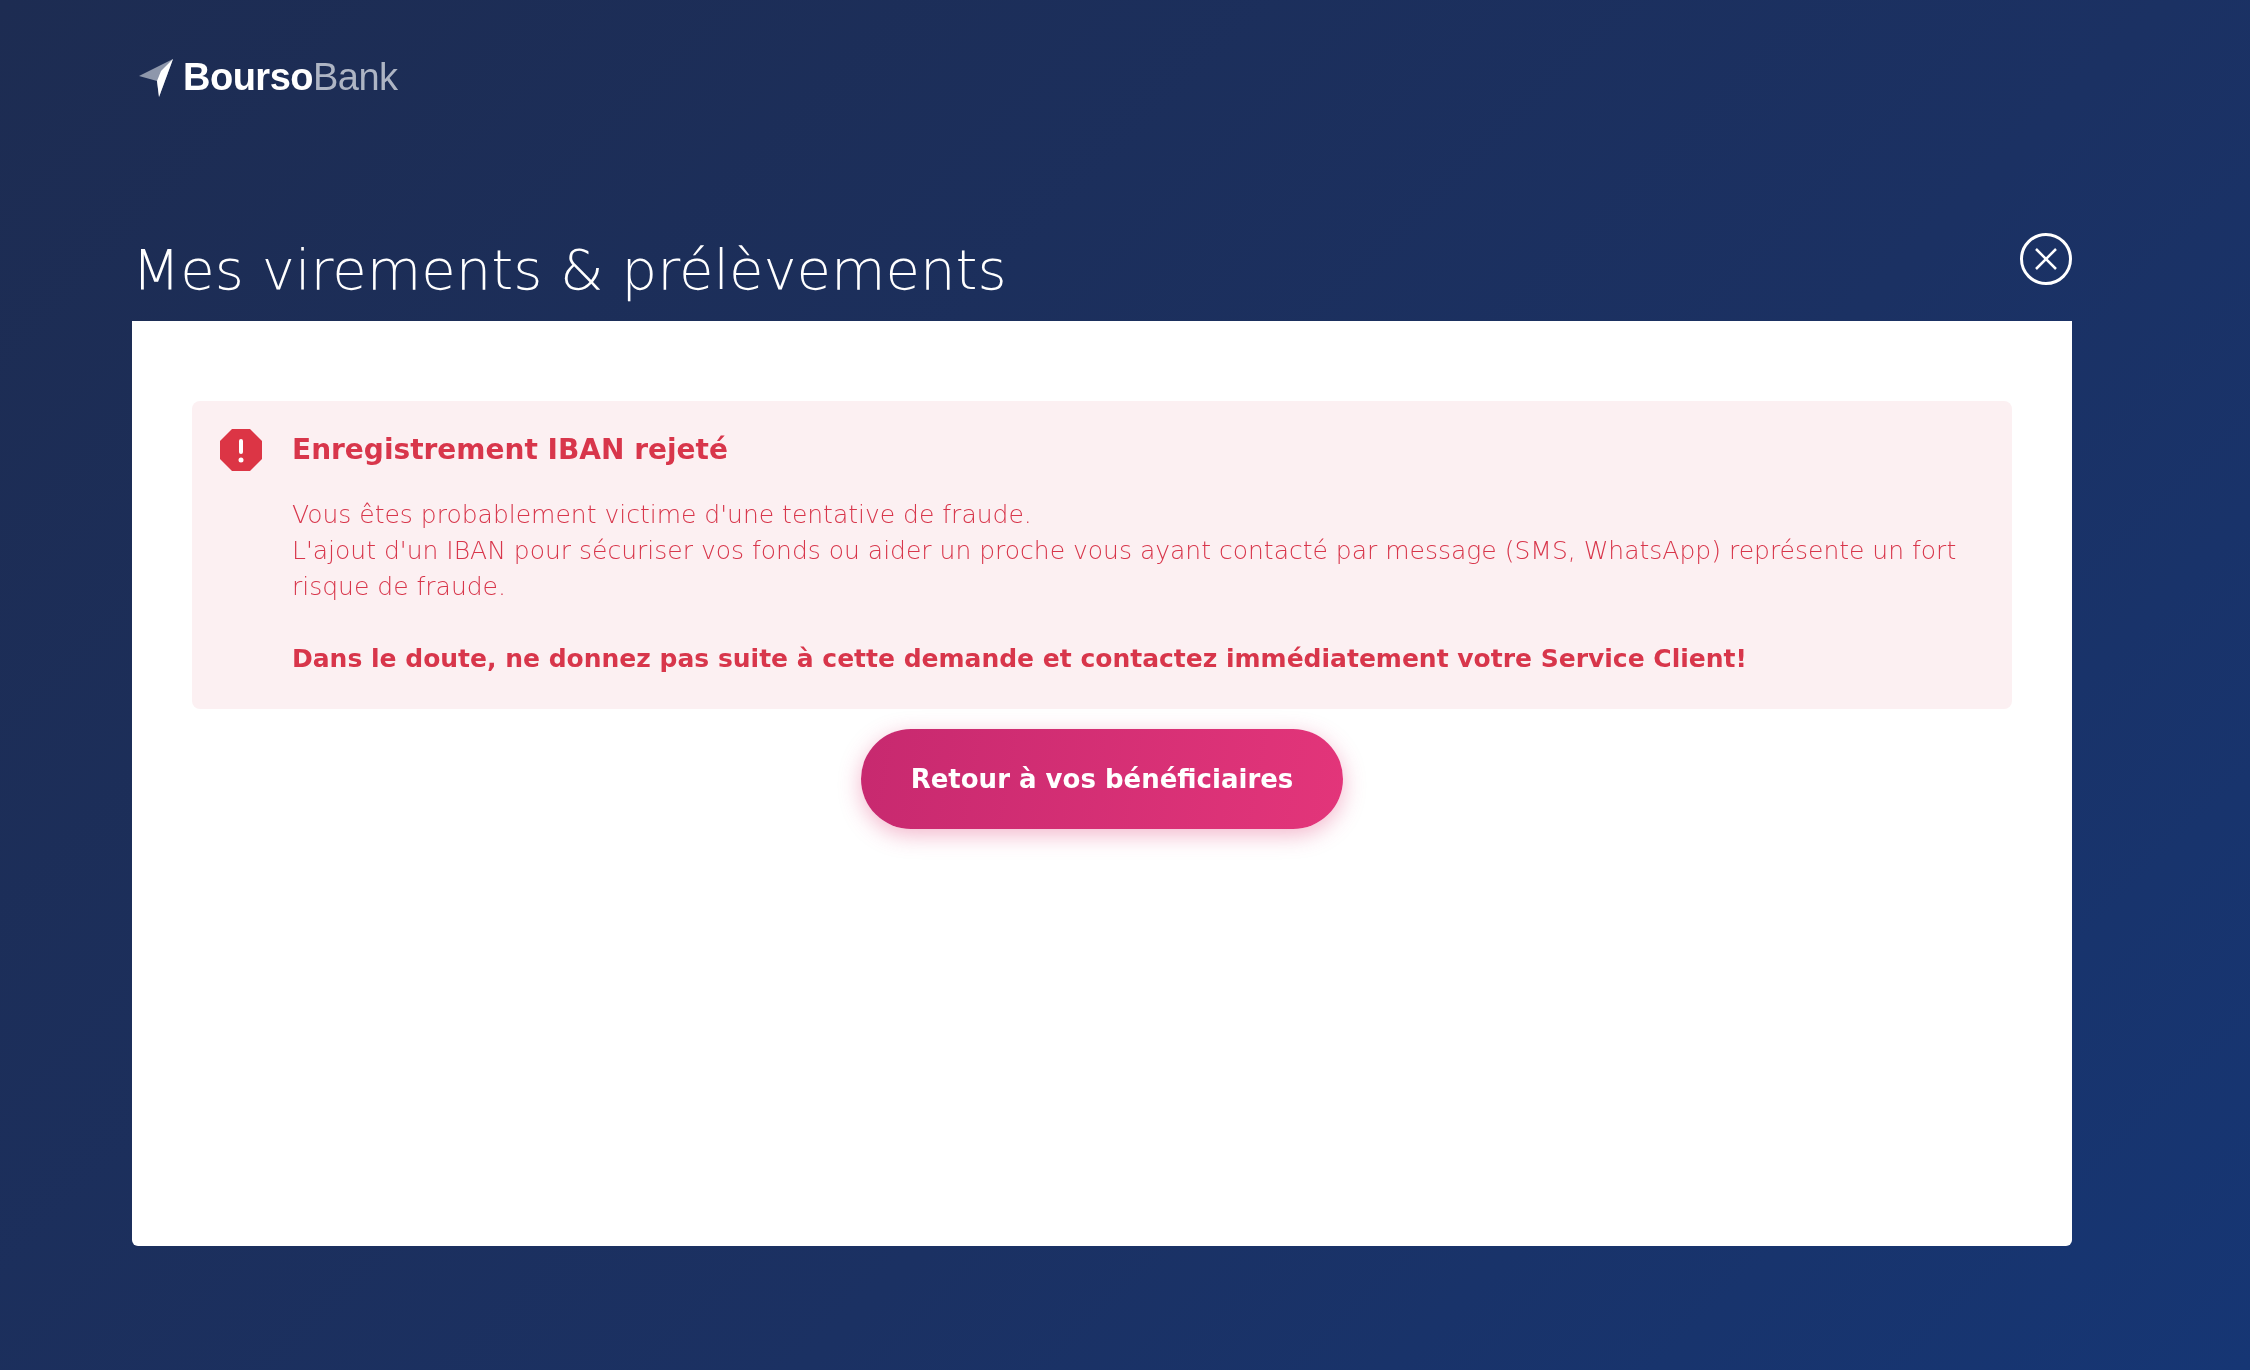  Describe the element at coordinates (1020, 659) in the screenshot. I see `alert-warning: Dans le doute, ne donnez pas suite à cette demande et contactez immédiatement votre Service Client!` at that location.